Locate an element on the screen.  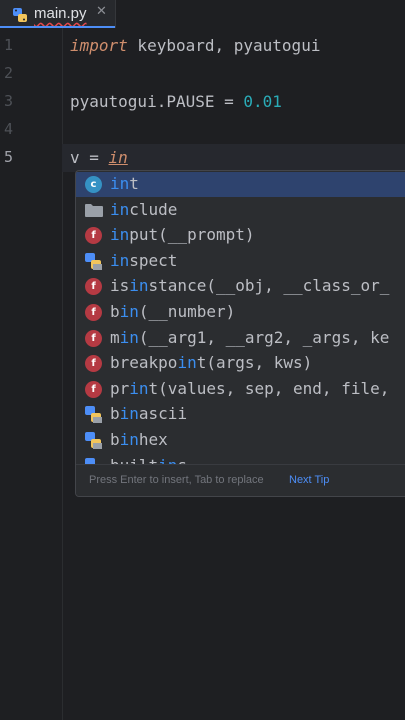
completion-suffix: ascii is located at coordinates (163, 414).